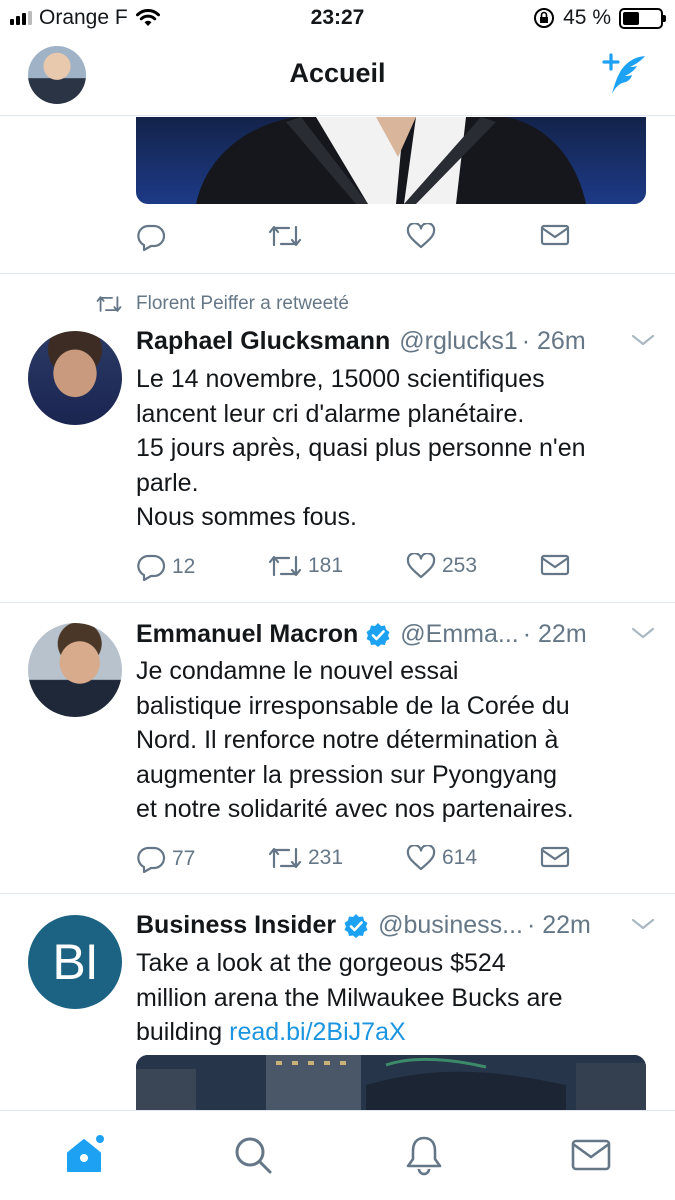  What do you see at coordinates (326, 565) in the screenshot?
I see `retweet-count: 181` at bounding box center [326, 565].